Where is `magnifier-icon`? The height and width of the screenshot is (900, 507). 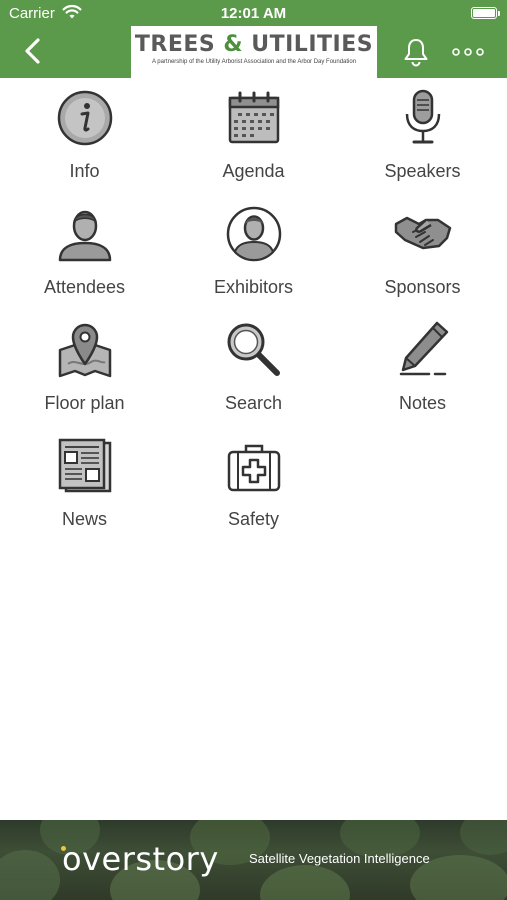
magnifier-icon is located at coordinates (253, 349).